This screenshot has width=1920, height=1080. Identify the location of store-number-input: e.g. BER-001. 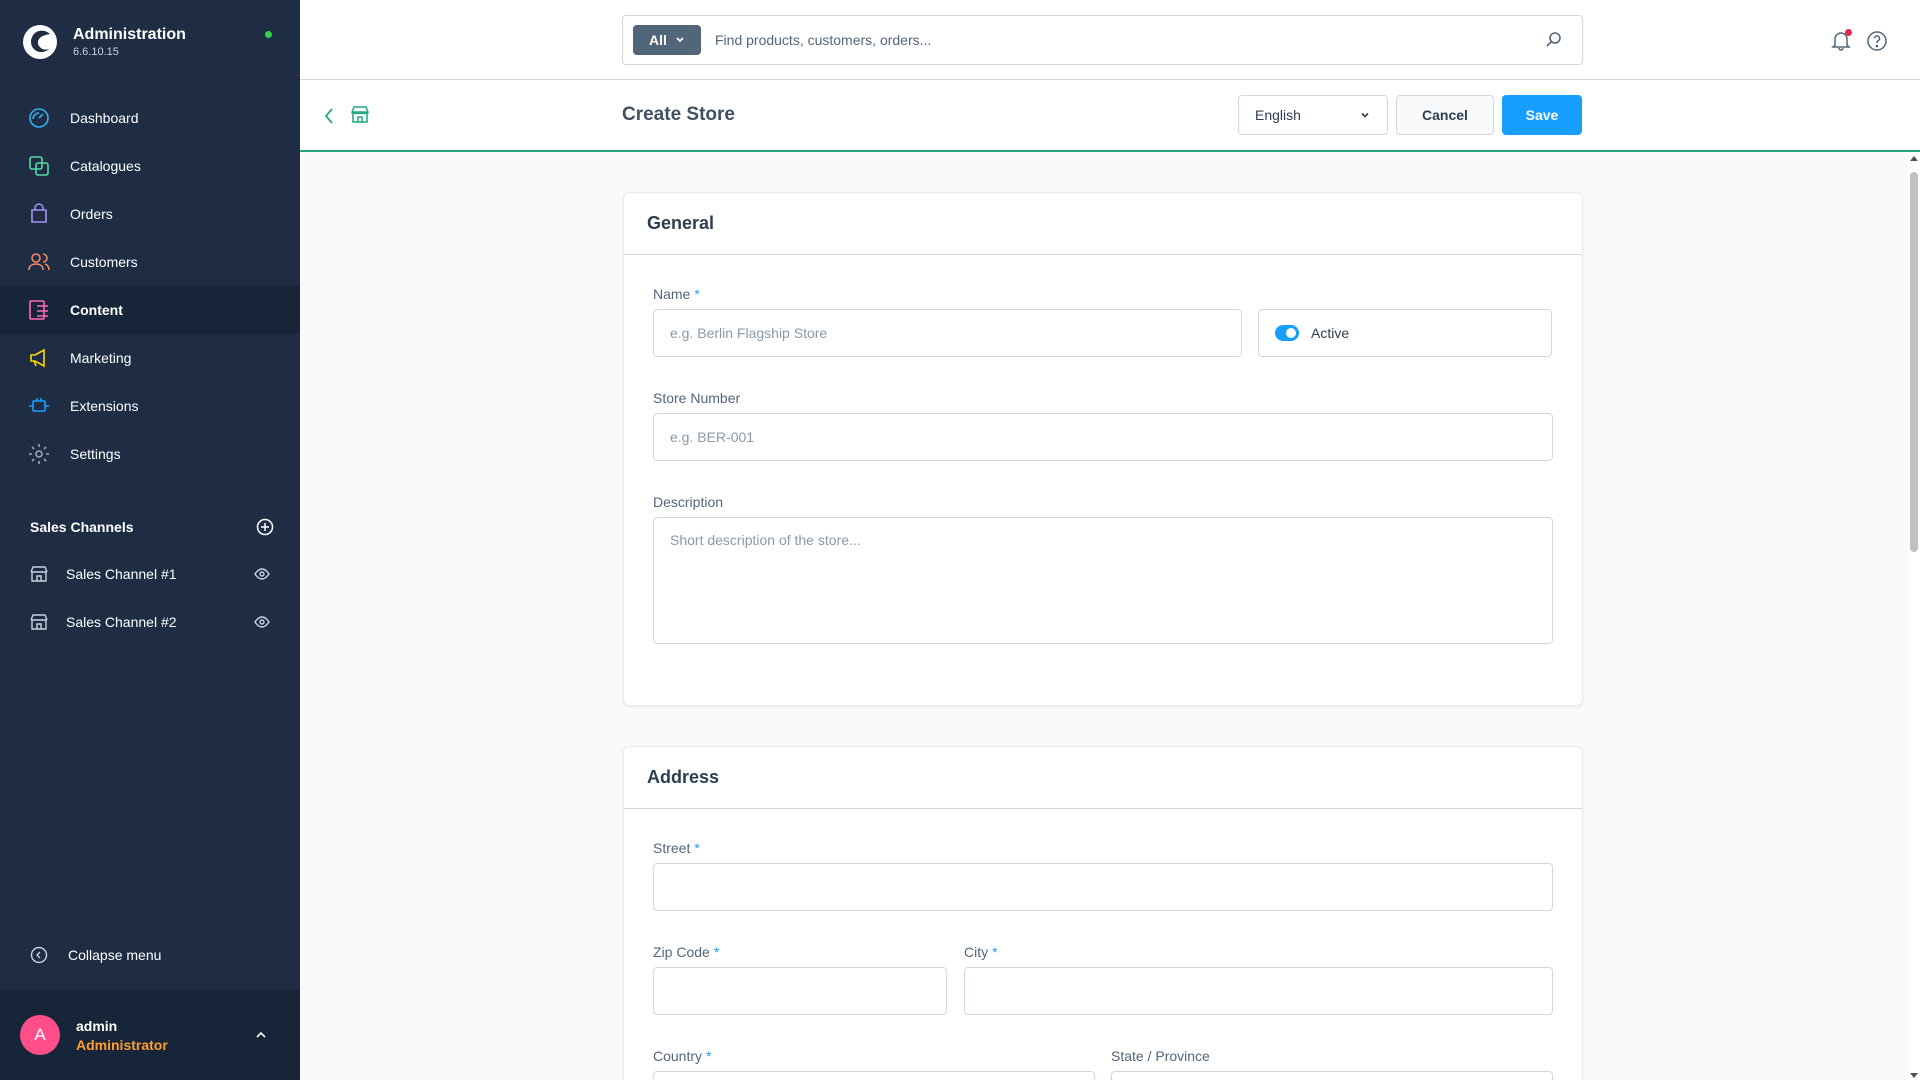
(1103, 437).